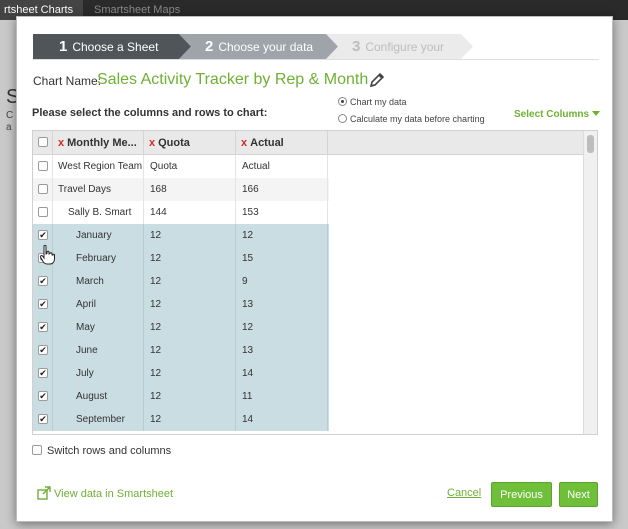 The width and height of the screenshot is (628, 529). What do you see at coordinates (44, 493) in the screenshot?
I see `external-link-icon` at bounding box center [44, 493].